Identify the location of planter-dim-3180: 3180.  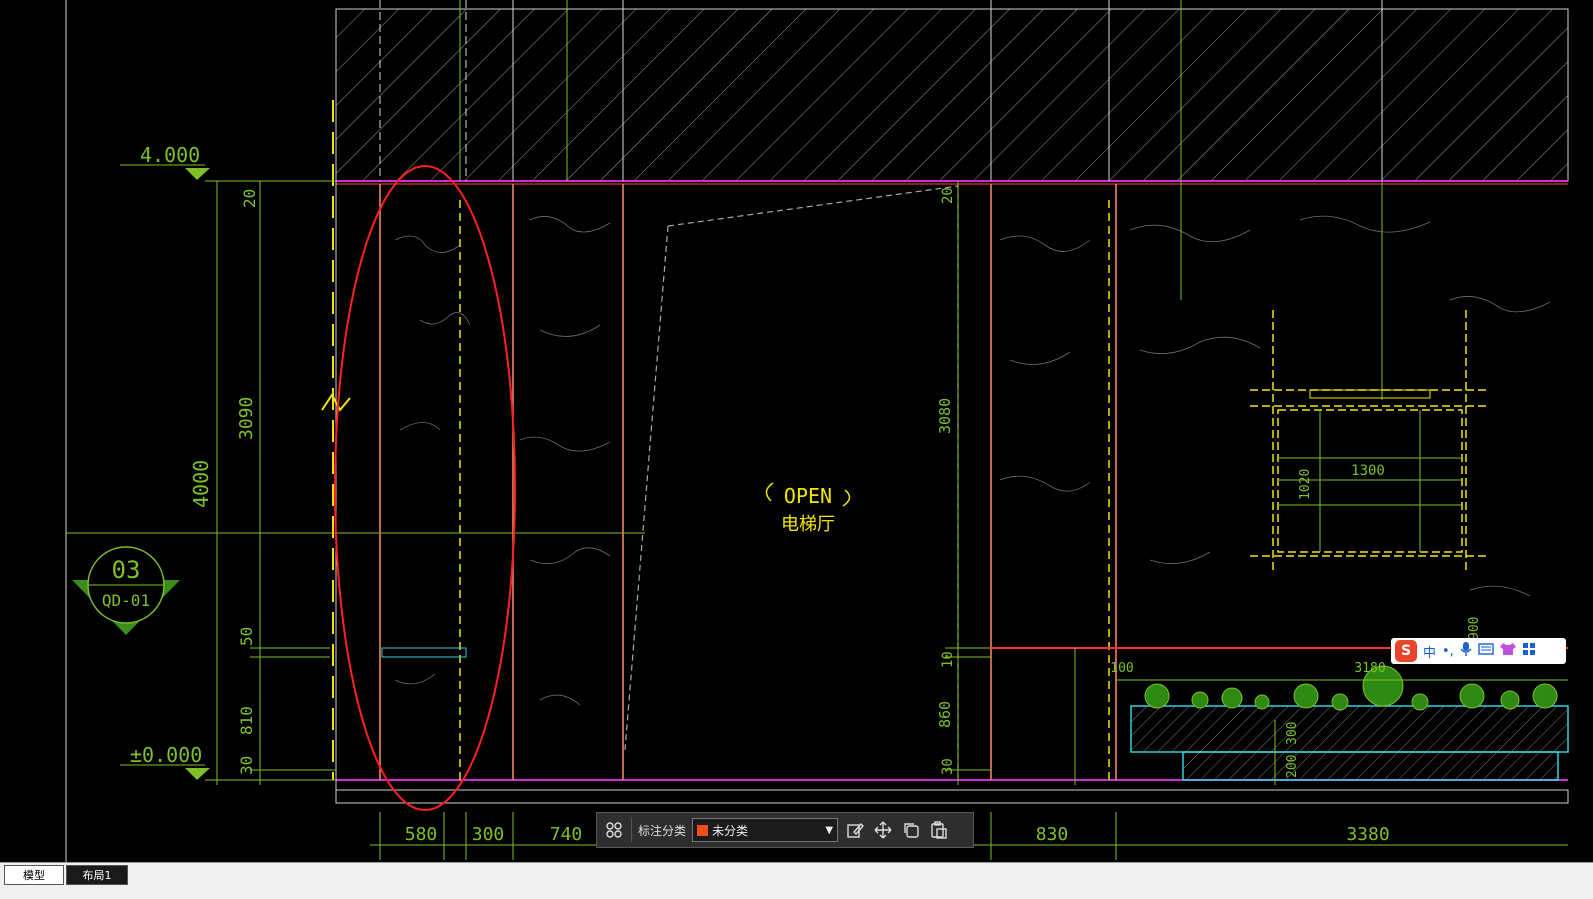
(1369, 668).